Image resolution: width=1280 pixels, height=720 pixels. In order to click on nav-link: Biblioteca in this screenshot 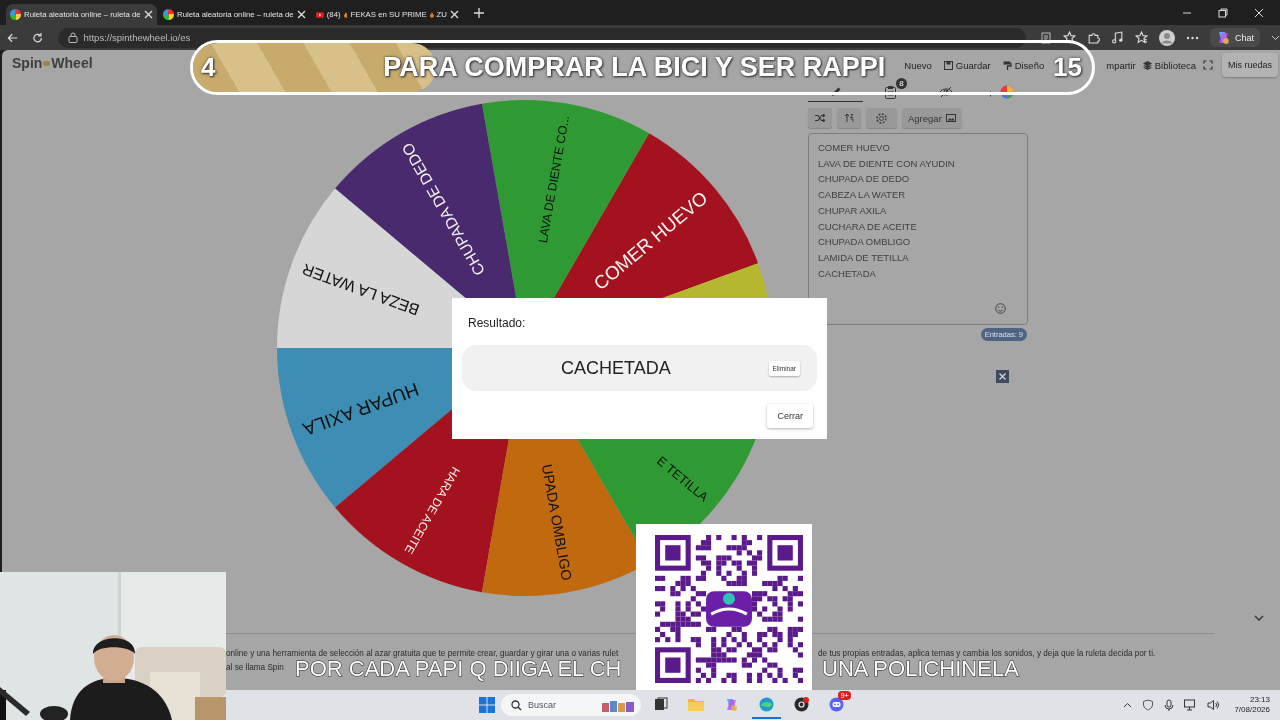, I will do `click(1169, 65)`.